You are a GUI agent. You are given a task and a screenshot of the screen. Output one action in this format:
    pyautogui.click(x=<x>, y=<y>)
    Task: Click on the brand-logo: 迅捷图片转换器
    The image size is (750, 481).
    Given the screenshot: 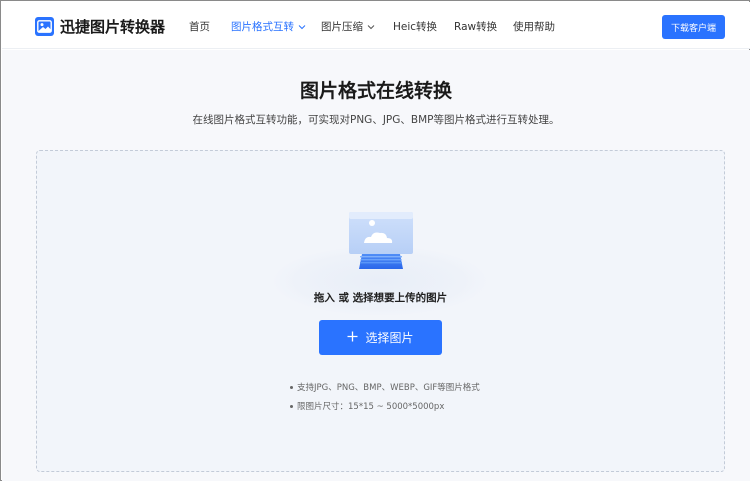 What is the action you would take?
    pyautogui.click(x=100, y=26)
    